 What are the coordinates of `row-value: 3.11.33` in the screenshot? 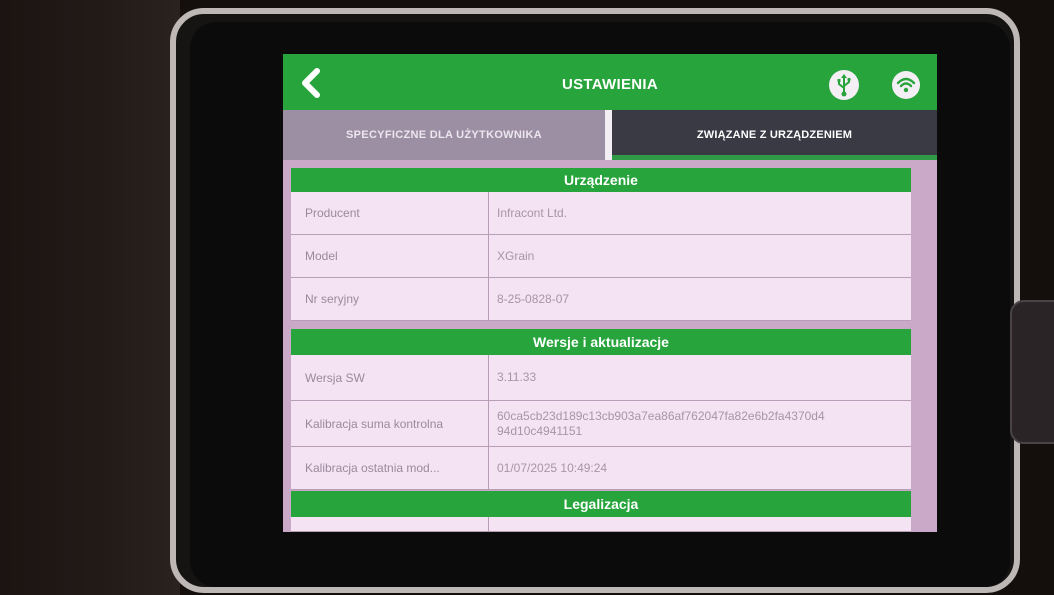 It's located at (517, 377).